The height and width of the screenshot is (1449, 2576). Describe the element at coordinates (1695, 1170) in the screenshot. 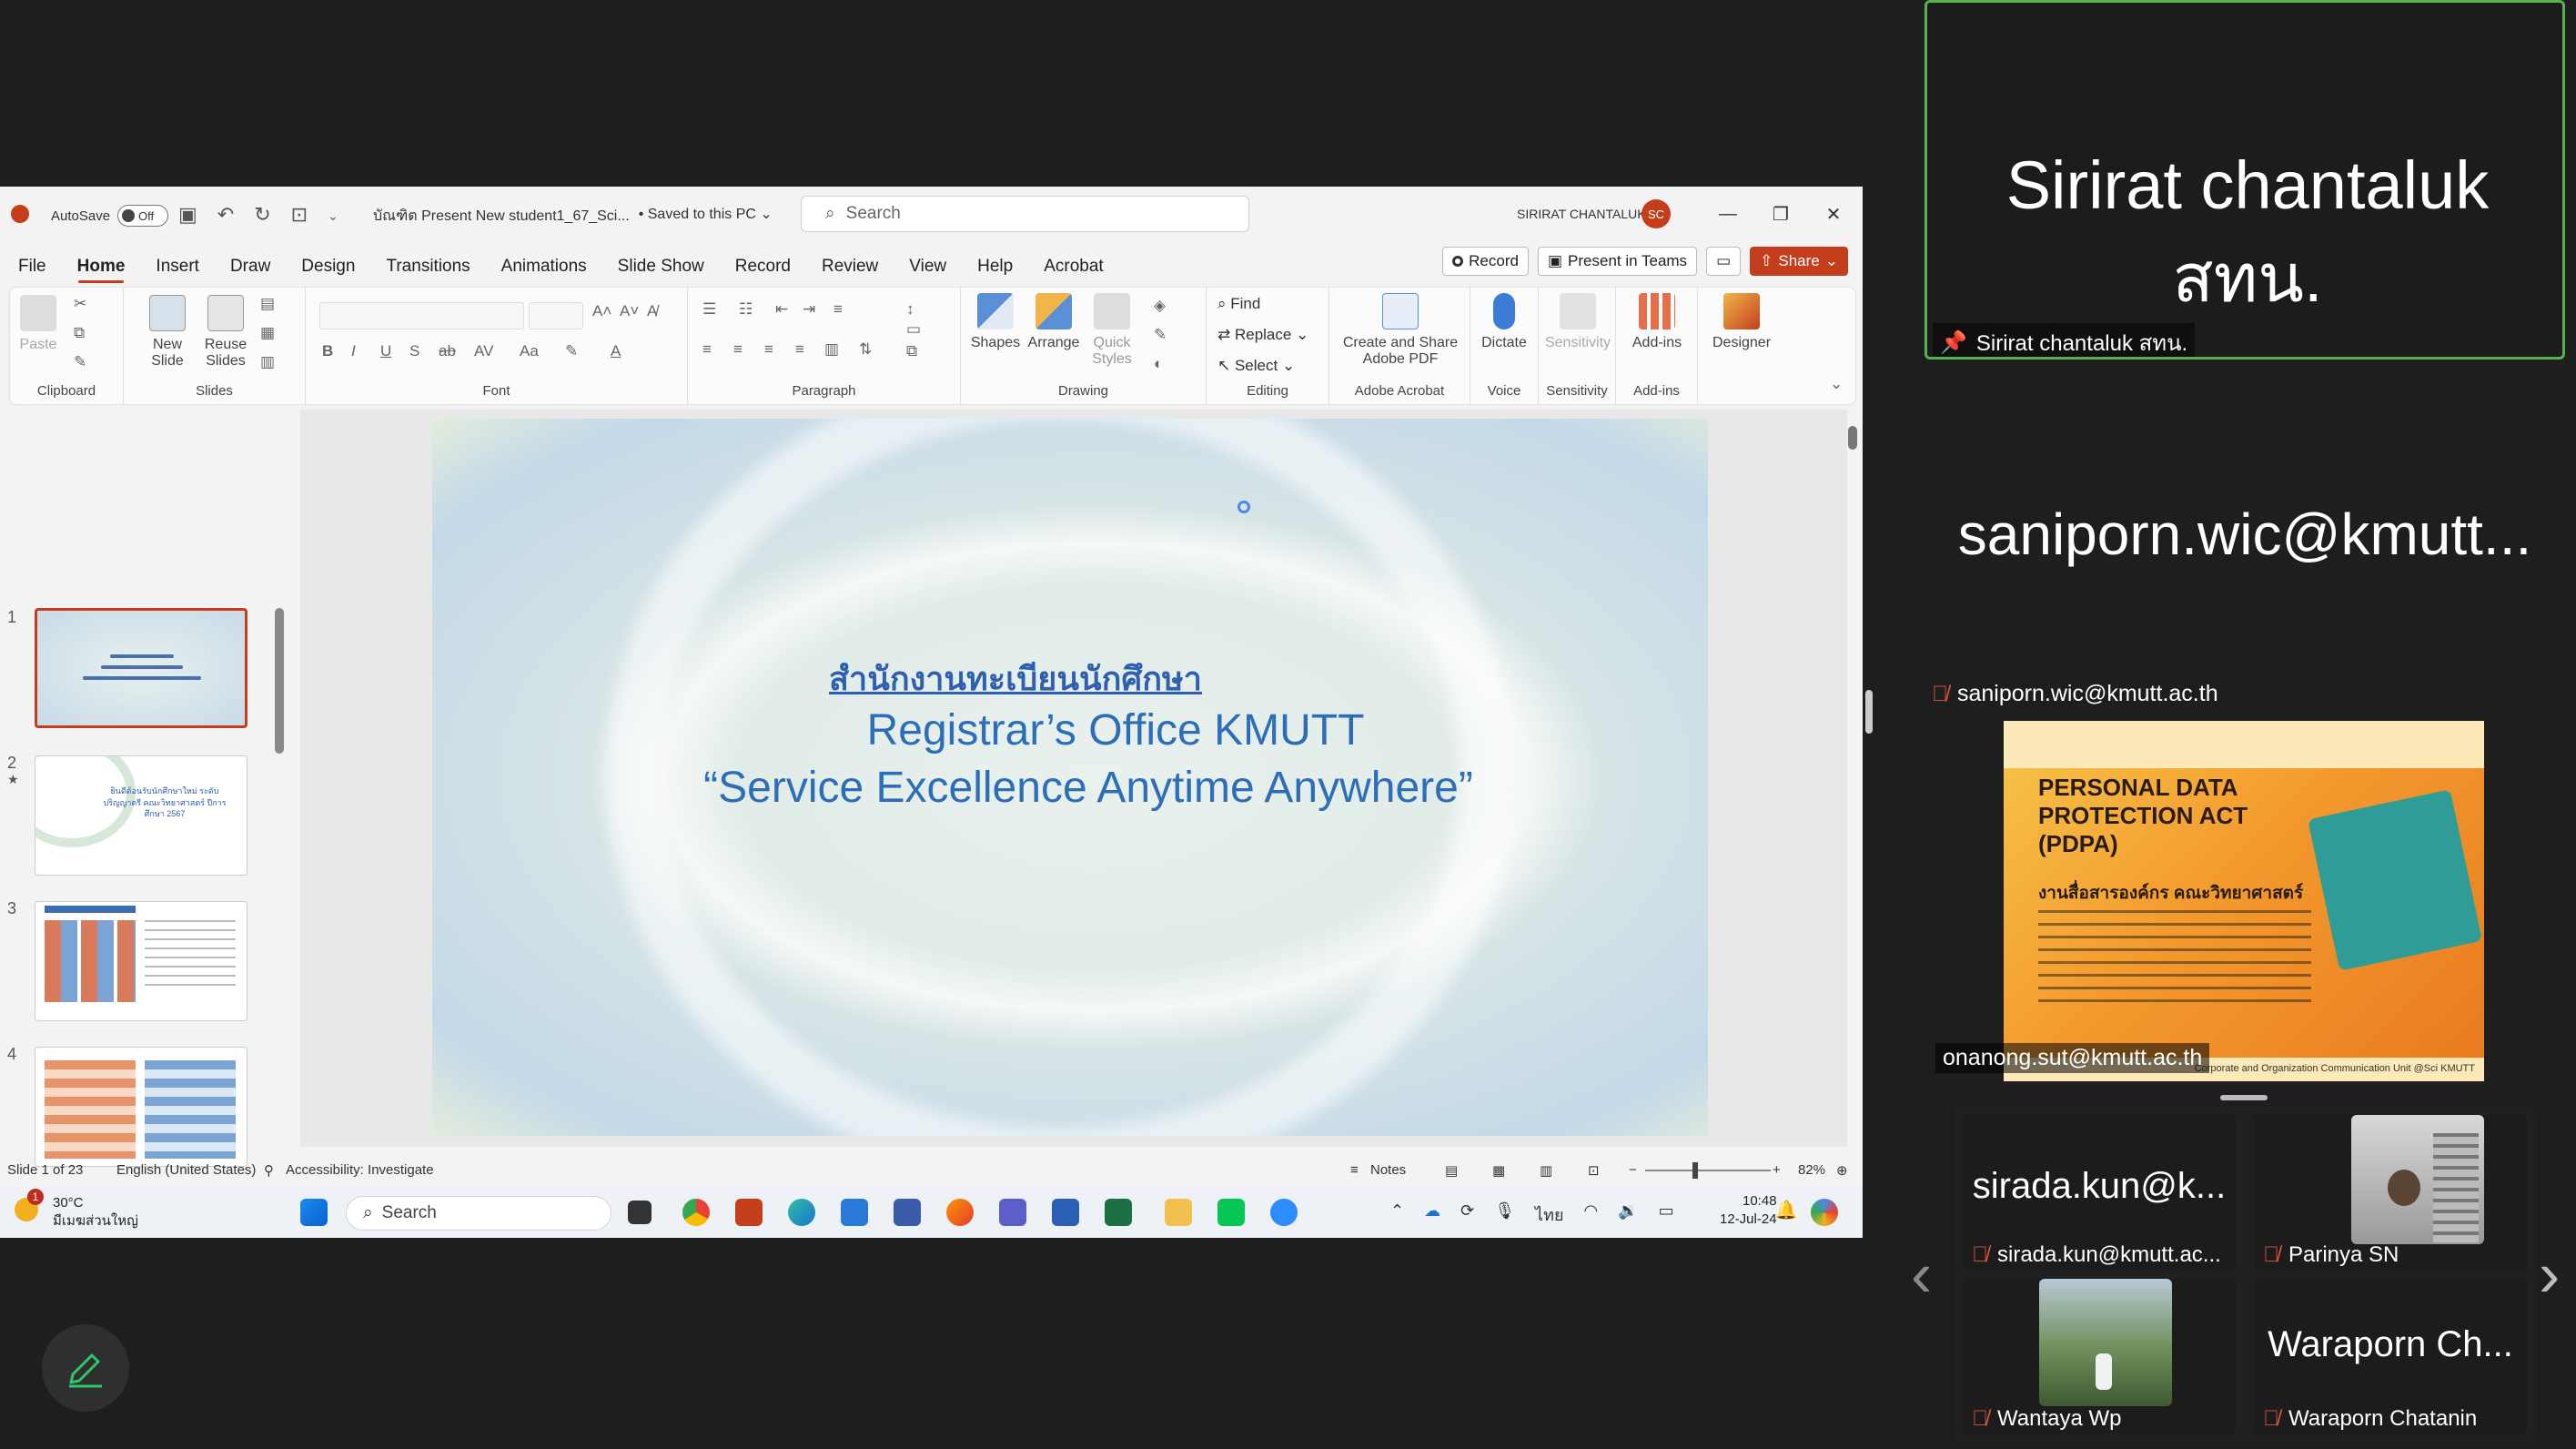

I see `zoom-slider-handle` at that location.